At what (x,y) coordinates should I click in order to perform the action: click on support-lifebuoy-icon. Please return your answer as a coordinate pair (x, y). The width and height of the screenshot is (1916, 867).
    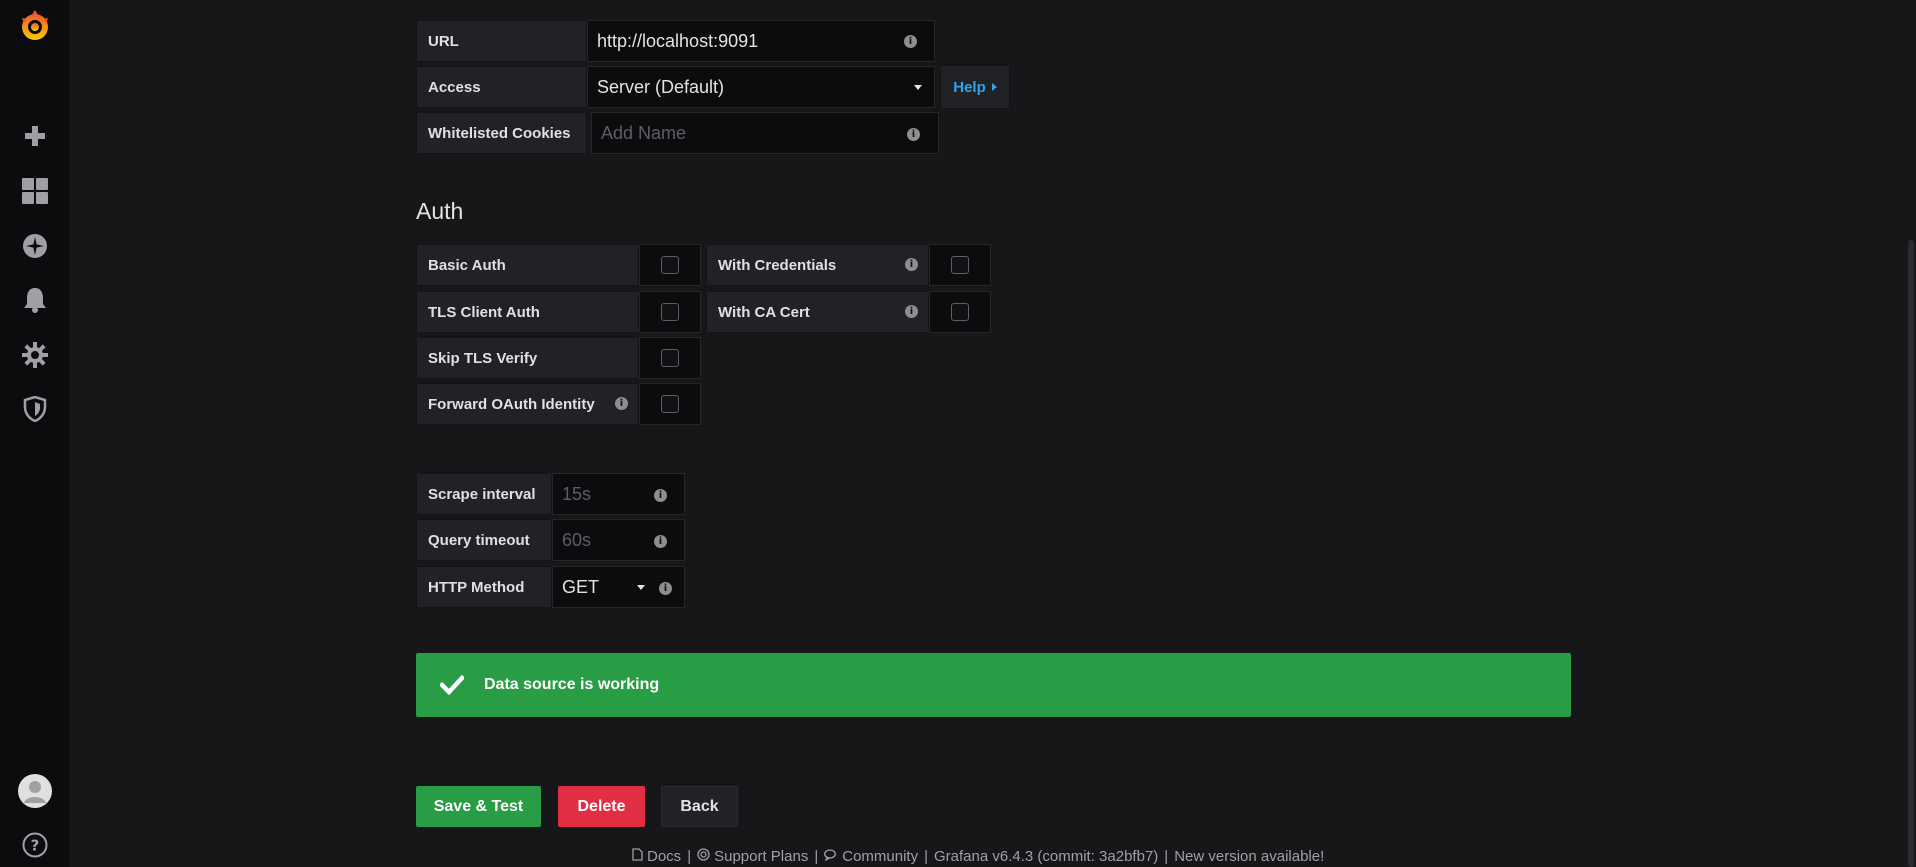
    Looking at the image, I should click on (703, 856).